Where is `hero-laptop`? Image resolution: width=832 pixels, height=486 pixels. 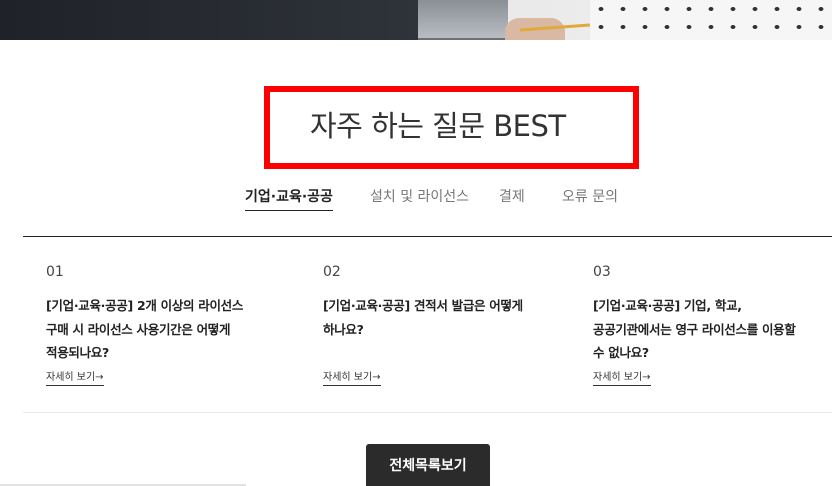
hero-laptop is located at coordinates (463, 20).